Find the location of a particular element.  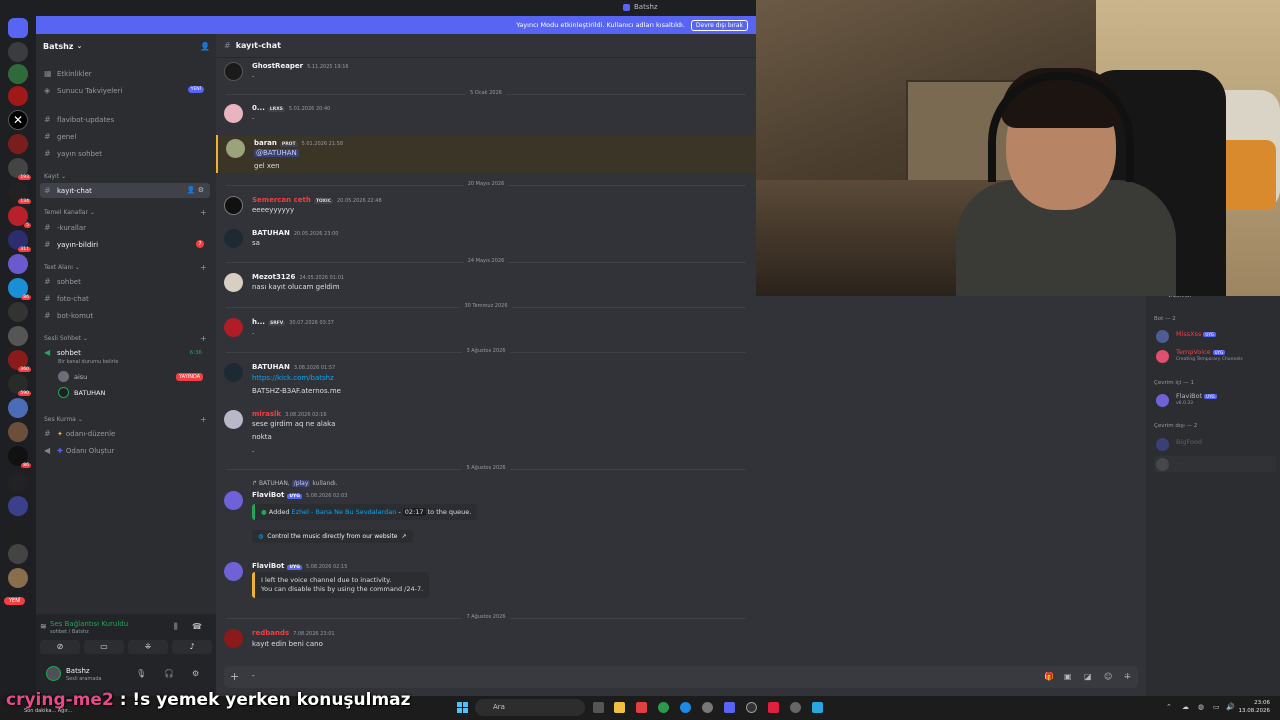

channel-settings-icons: 👤 ⚙ is located at coordinates (195, 190).